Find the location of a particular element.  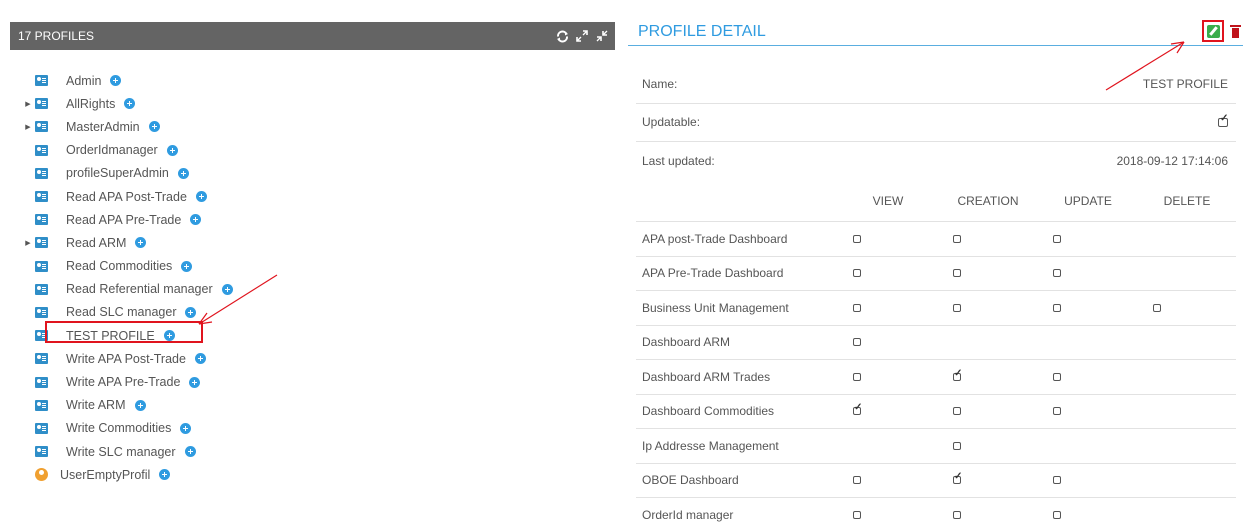

profile-label: profileSuperAdmin is located at coordinates (117, 173).